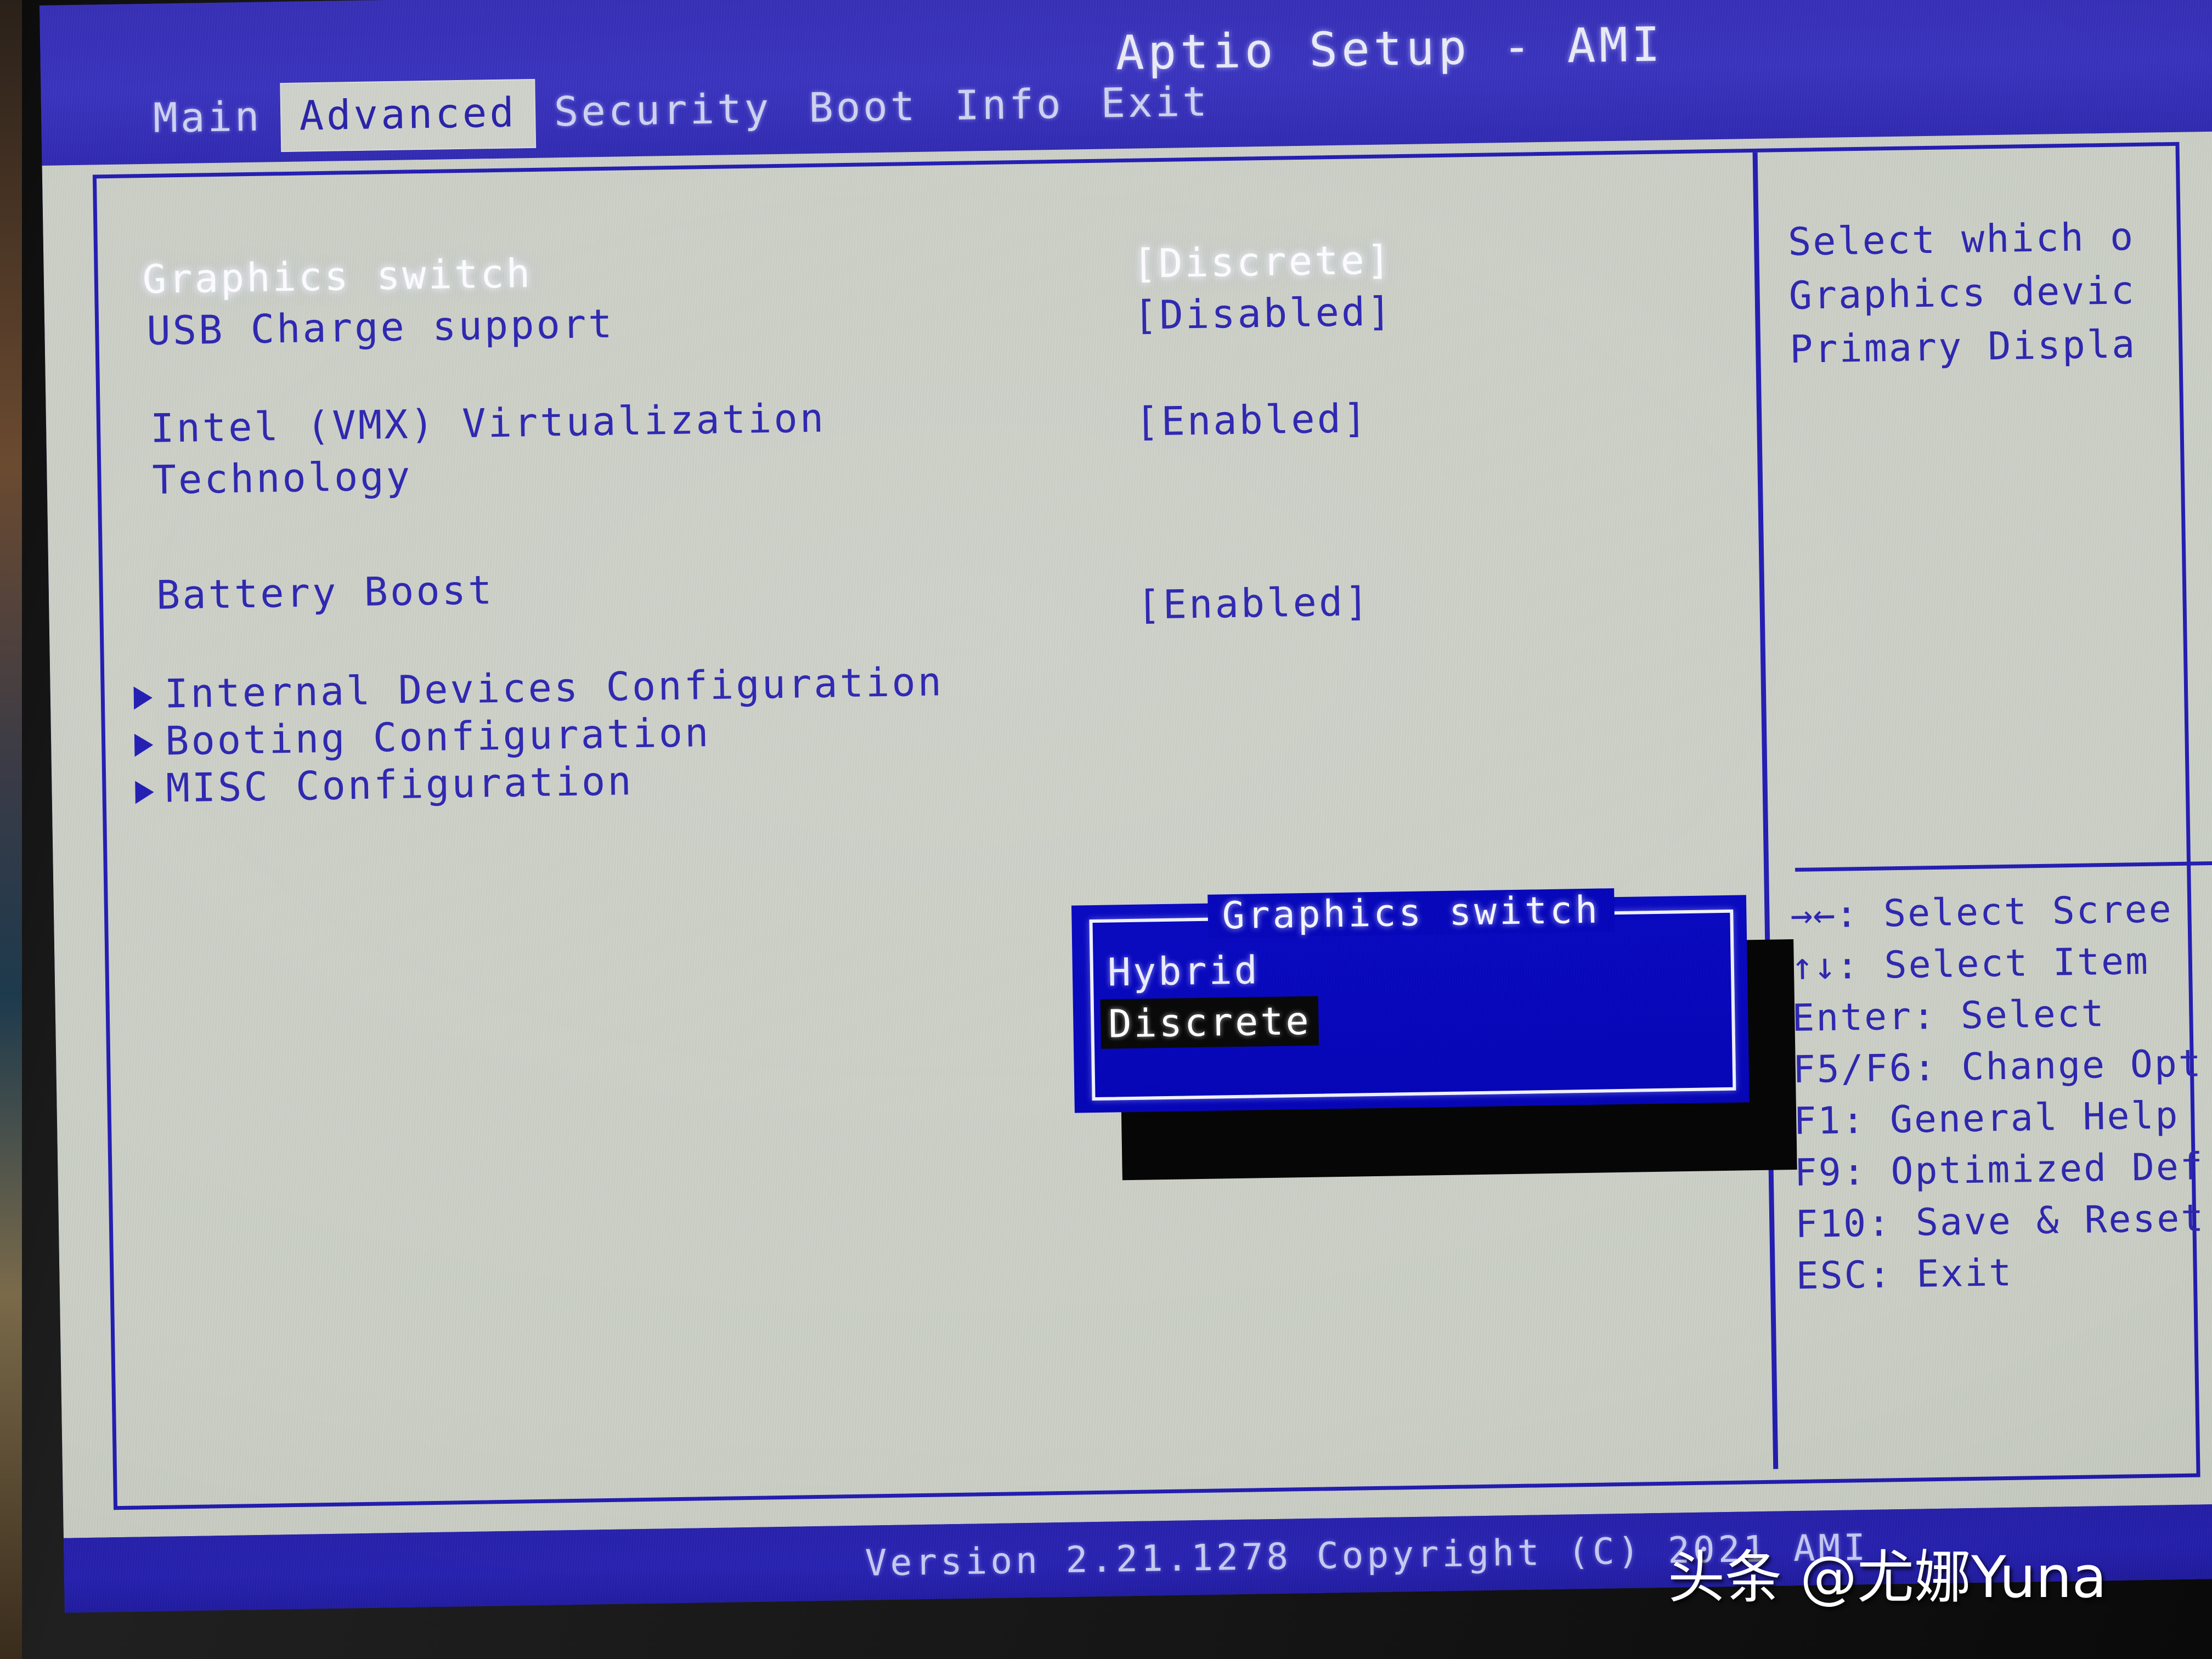  Describe the element at coordinates (1411, 913) in the screenshot. I see `popup-title: Graphics switch` at that location.